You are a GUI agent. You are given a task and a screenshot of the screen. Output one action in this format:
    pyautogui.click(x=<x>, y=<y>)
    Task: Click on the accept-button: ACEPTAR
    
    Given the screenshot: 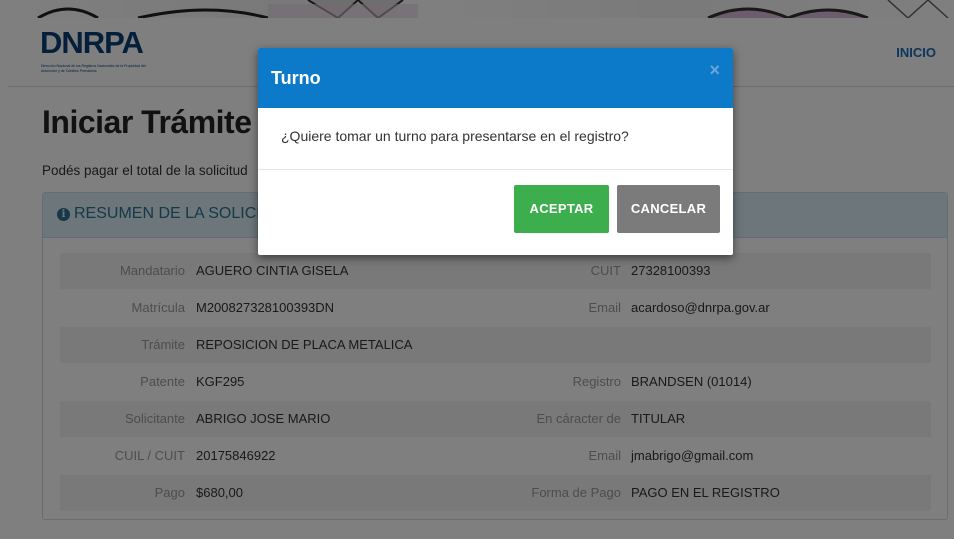 What is the action you would take?
    pyautogui.click(x=561, y=209)
    